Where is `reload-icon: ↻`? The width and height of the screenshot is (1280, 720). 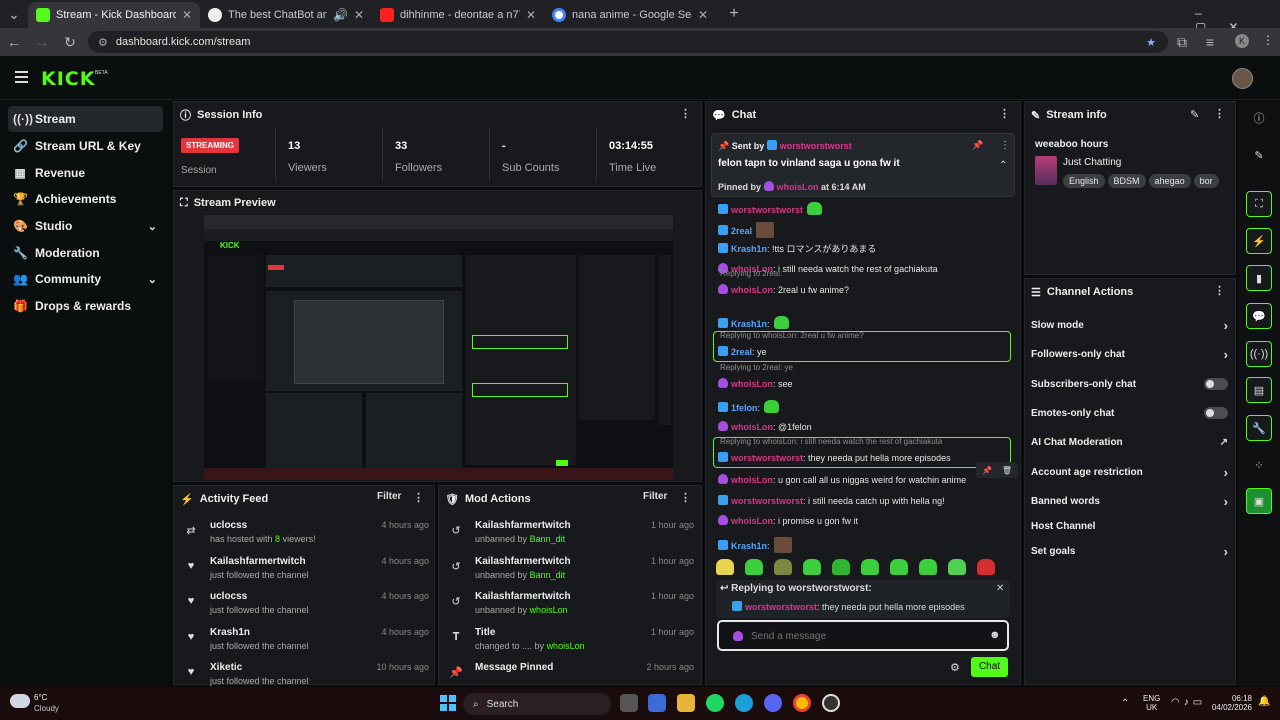 reload-icon: ↻ is located at coordinates (70, 42).